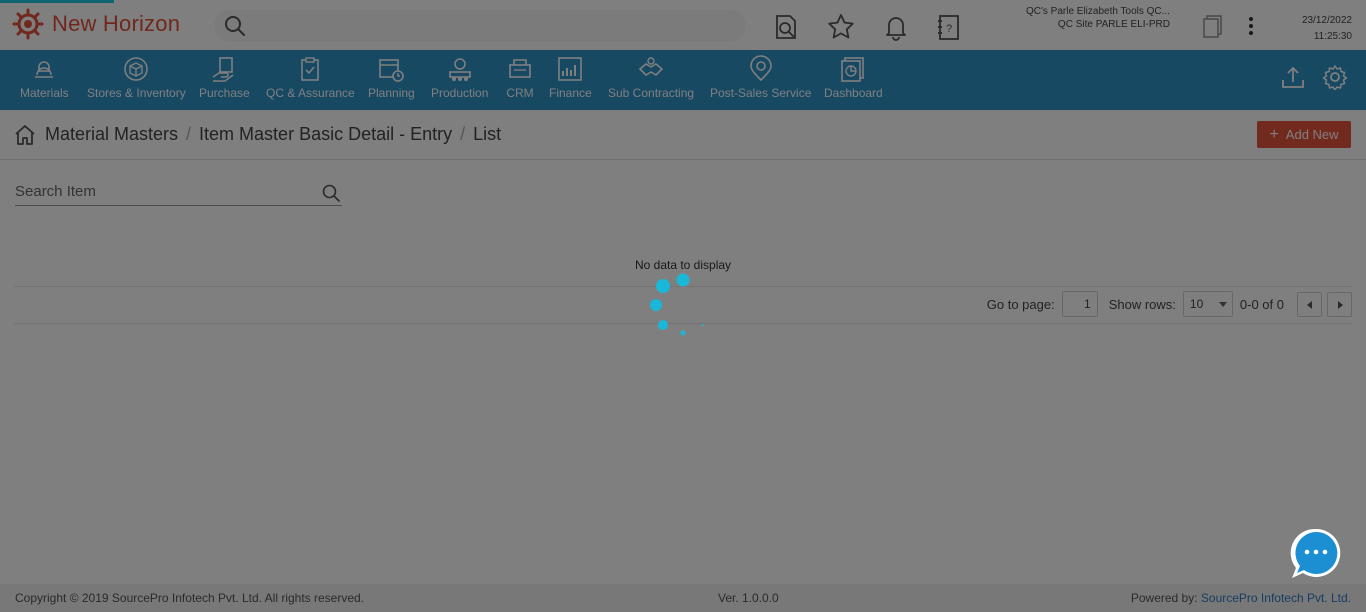  Describe the element at coordinates (1316, 554) in the screenshot. I see `chat-bubble-icon` at that location.